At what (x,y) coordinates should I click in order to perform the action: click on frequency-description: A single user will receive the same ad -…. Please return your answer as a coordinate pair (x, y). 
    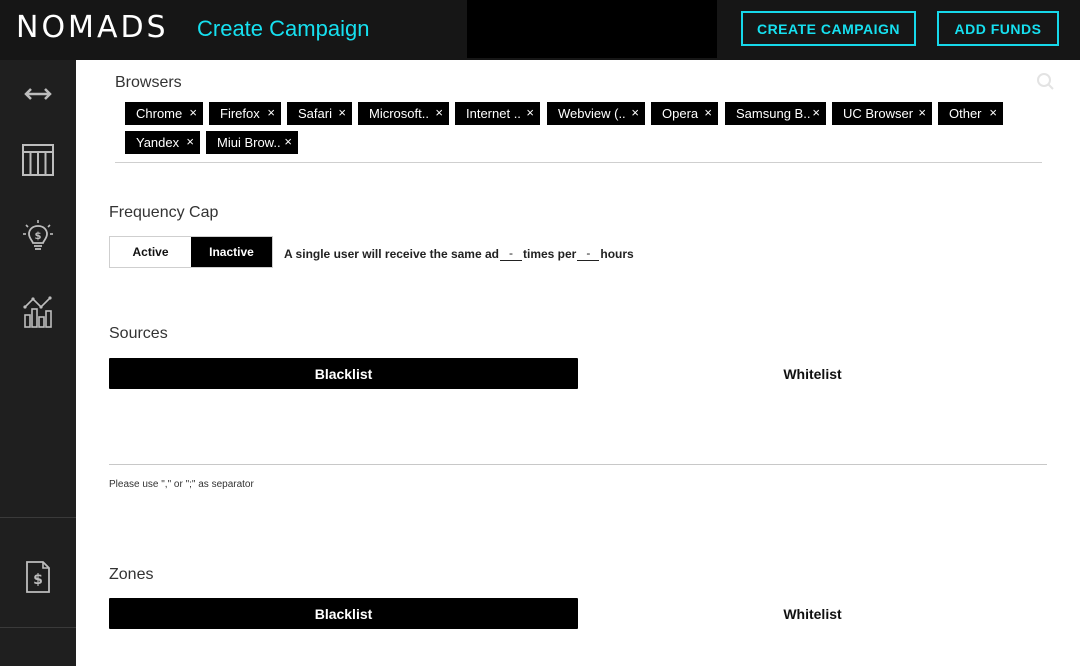
    Looking at the image, I should click on (459, 253).